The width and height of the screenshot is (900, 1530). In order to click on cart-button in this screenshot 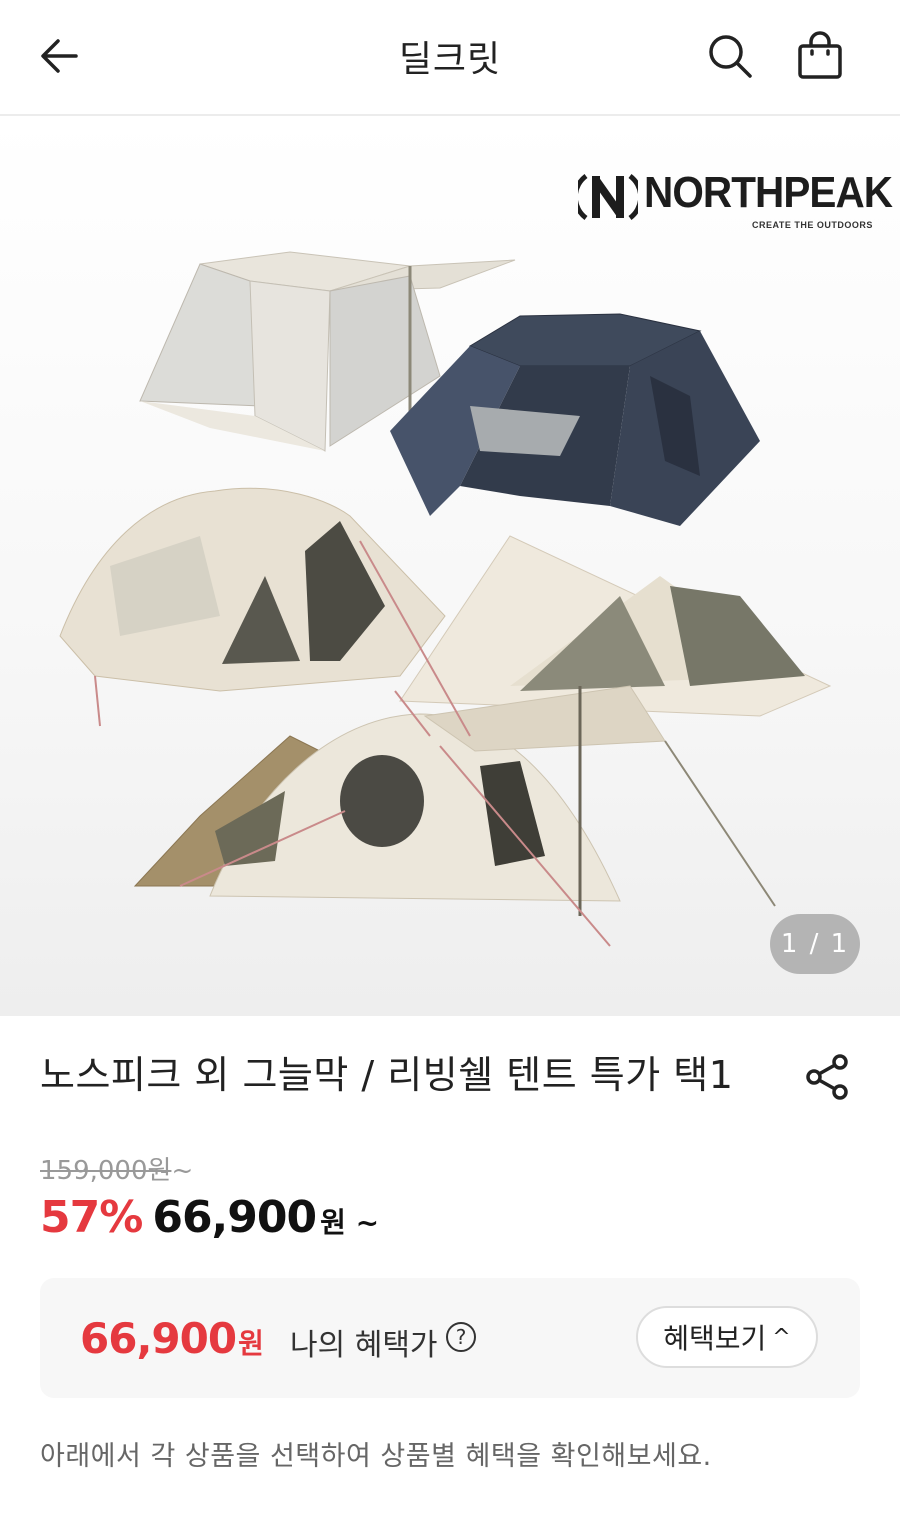, I will do `click(820, 56)`.